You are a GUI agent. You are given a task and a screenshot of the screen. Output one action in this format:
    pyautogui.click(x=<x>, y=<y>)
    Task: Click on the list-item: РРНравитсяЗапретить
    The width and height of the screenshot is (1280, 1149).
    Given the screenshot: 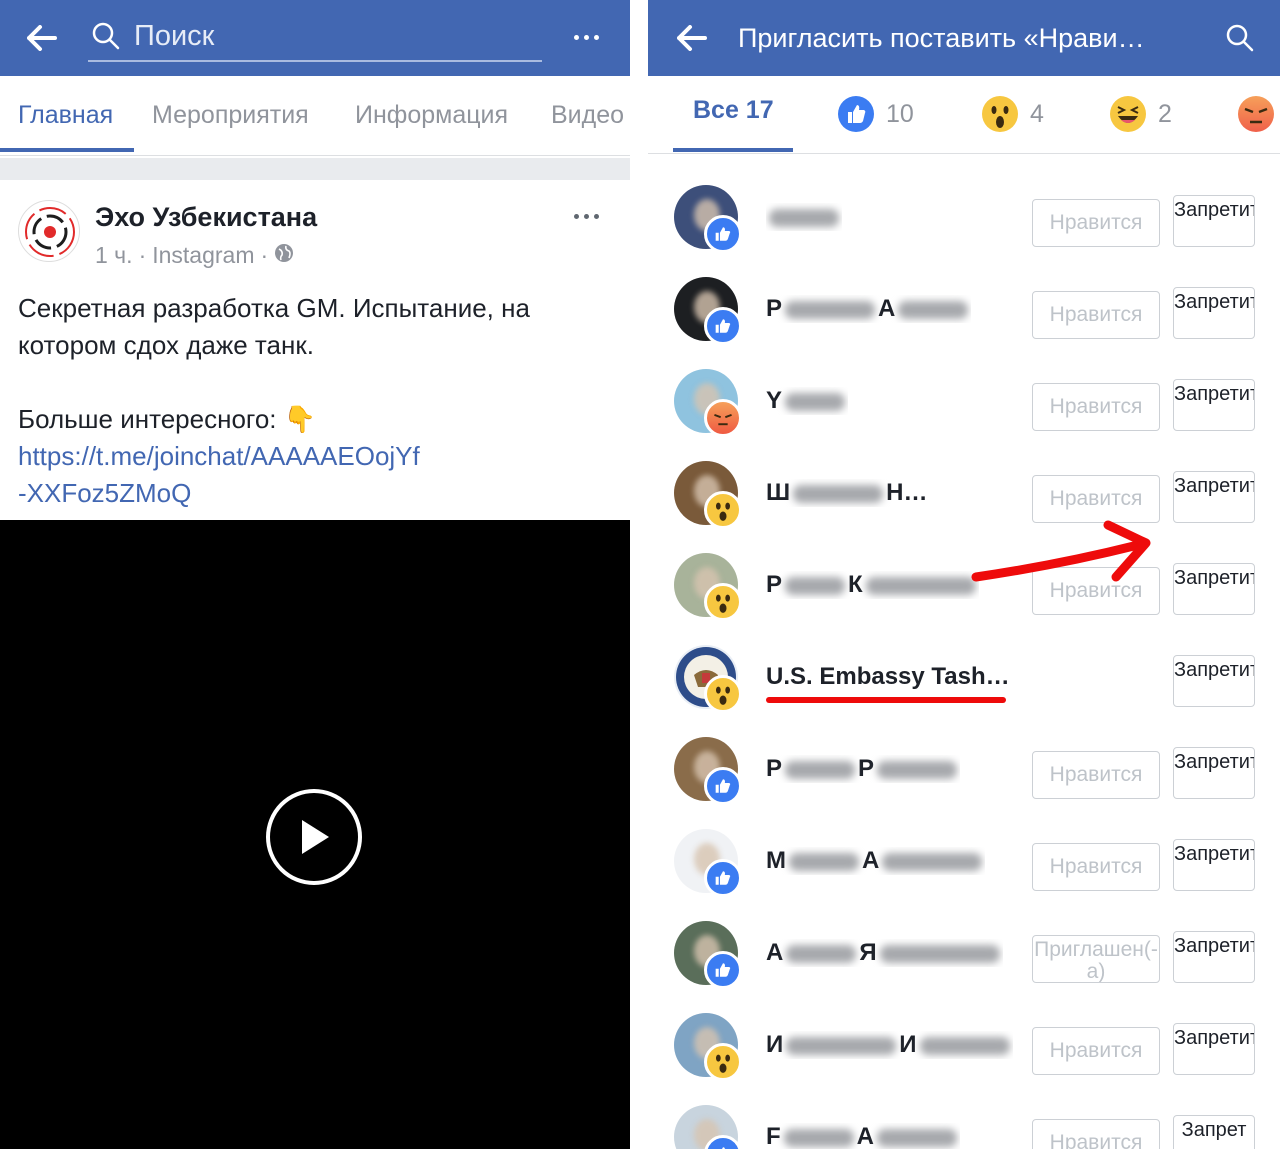 What is the action you would take?
    pyautogui.click(x=964, y=781)
    